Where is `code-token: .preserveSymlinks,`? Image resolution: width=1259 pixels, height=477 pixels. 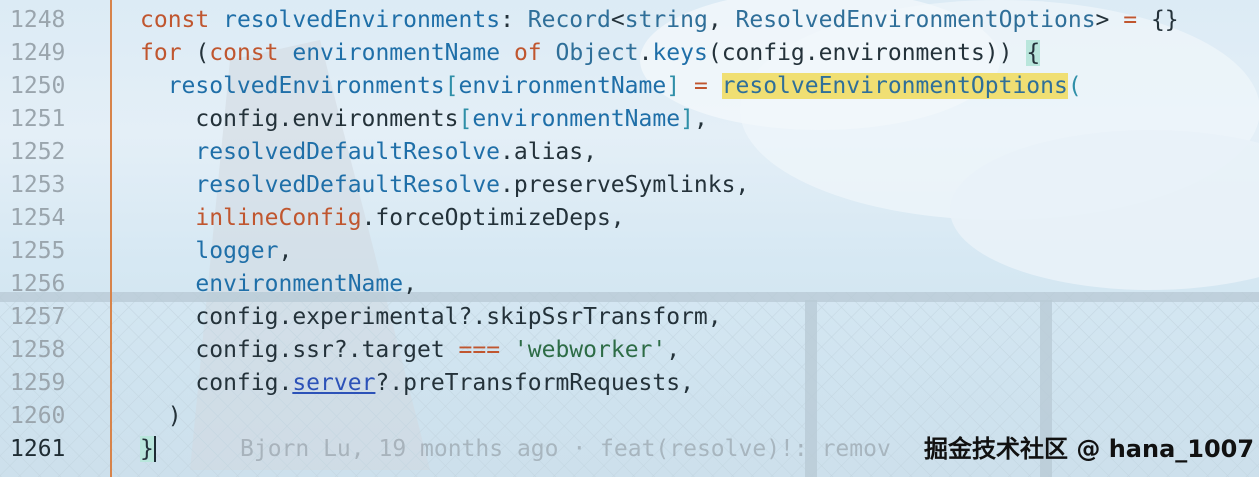
code-token: .preserveSymlinks, is located at coordinates (625, 185).